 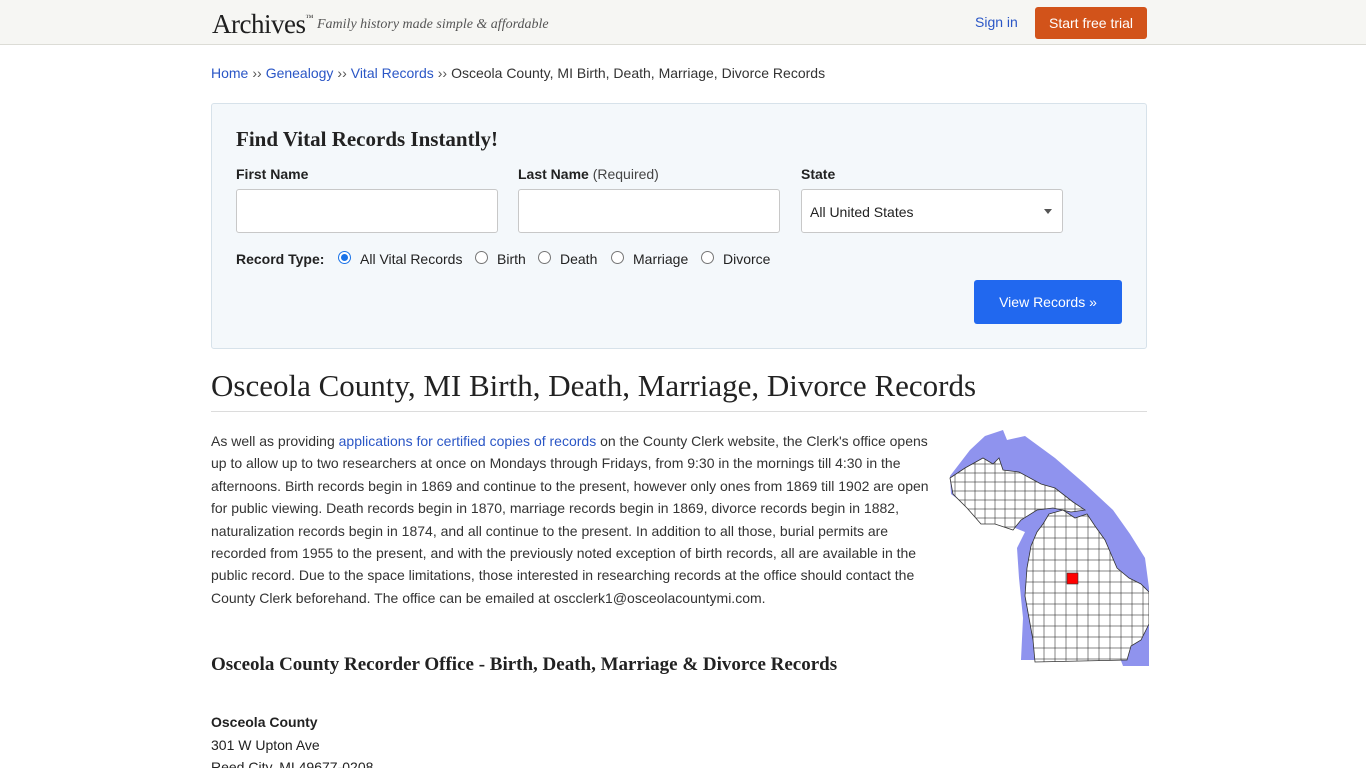 I want to click on last-name-input, so click(x=649, y=211).